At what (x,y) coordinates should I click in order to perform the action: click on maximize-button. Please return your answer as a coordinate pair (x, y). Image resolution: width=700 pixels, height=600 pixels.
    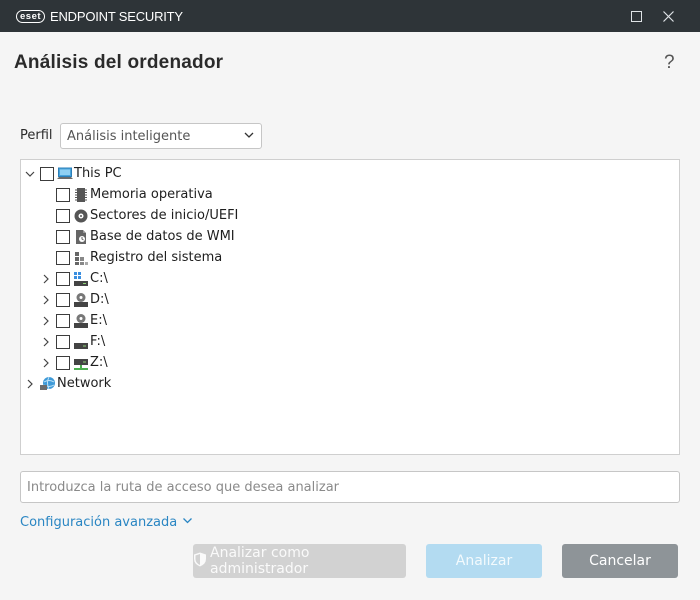
    Looking at the image, I should click on (636, 16).